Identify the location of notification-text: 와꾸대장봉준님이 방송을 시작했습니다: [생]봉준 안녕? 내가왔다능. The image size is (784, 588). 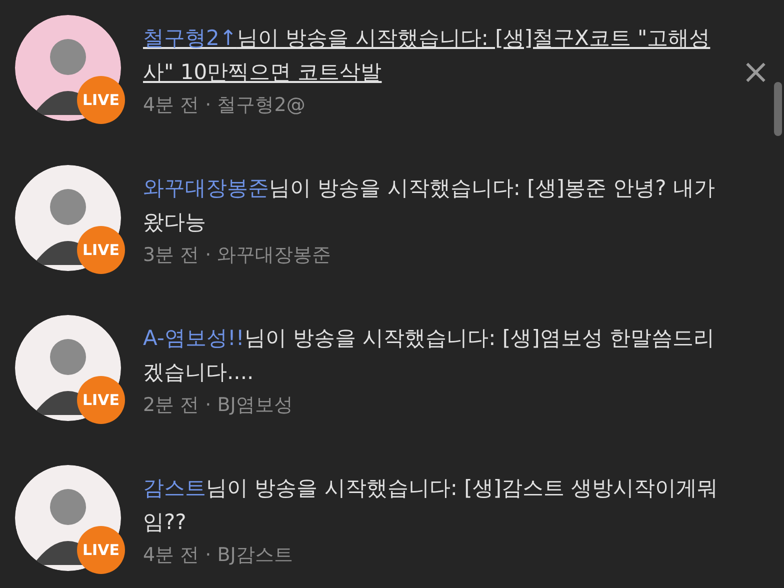
(435, 205).